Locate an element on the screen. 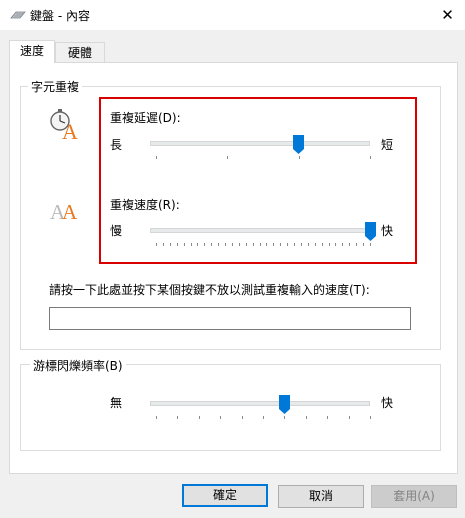  apply-button-label: 套用(A) is located at coordinates (414, 496).